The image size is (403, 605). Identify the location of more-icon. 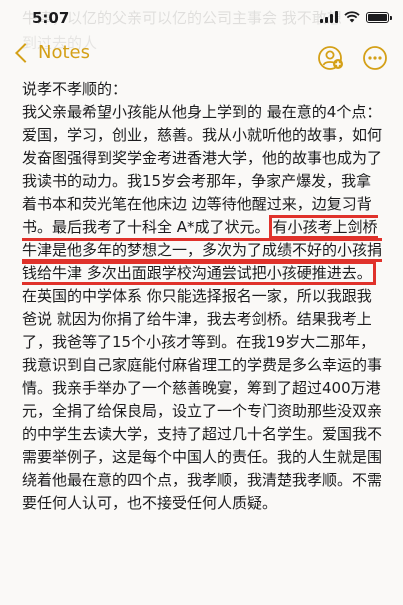
(375, 58).